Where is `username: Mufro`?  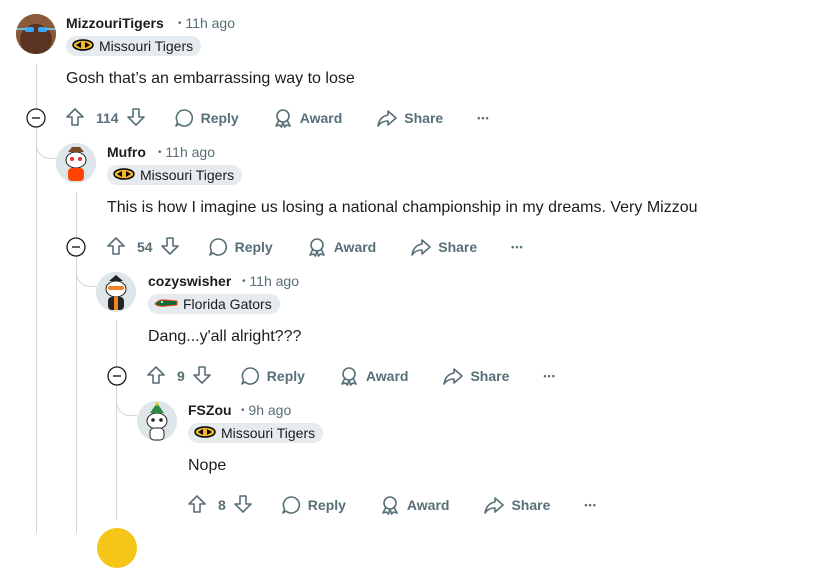
username: Mufro is located at coordinates (126, 152).